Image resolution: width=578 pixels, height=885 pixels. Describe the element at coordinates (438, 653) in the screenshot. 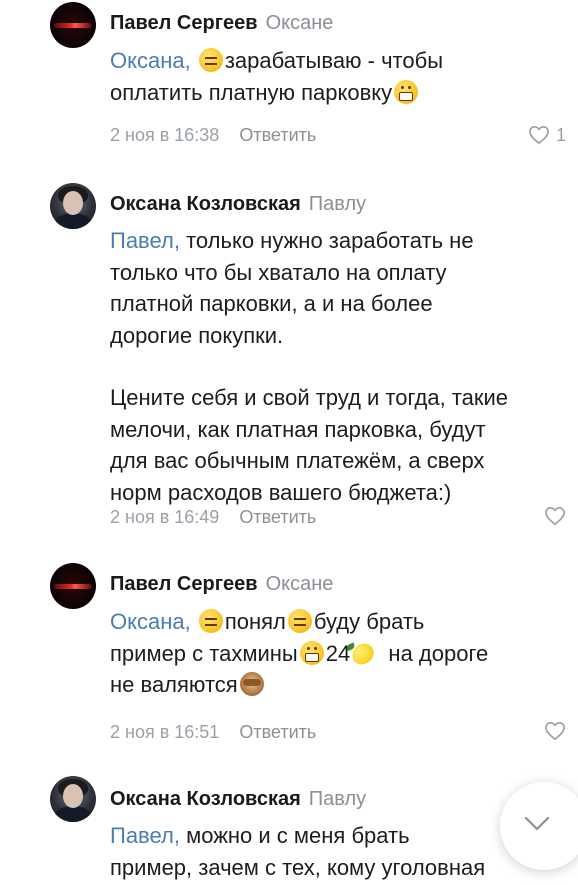

I see `text-fragment: на дороге` at that location.